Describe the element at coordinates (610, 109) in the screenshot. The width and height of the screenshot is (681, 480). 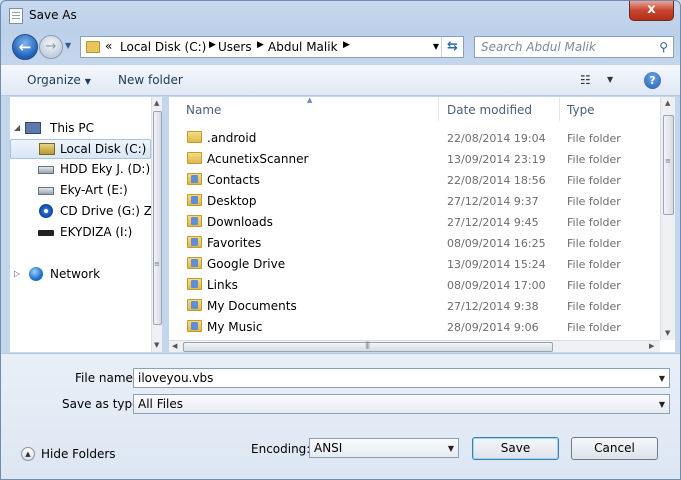
I see `column-header-type: Type` at that location.